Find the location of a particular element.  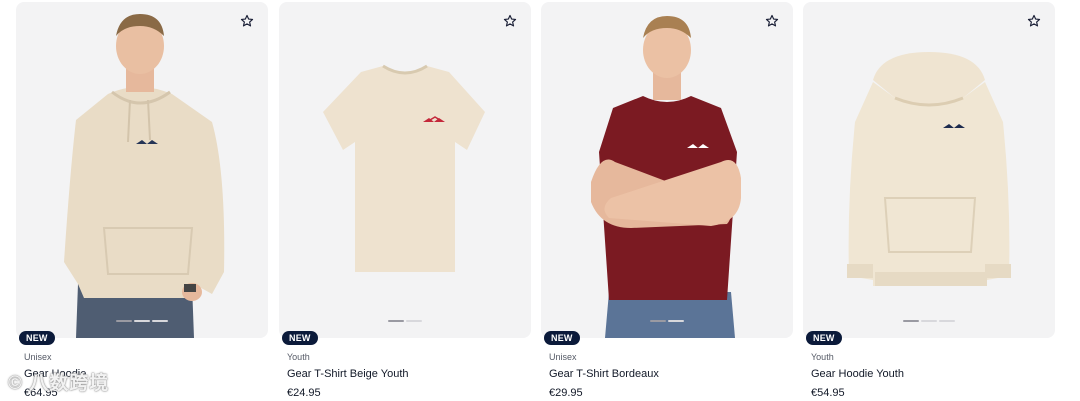

product-price: €29.95 is located at coordinates (566, 393).